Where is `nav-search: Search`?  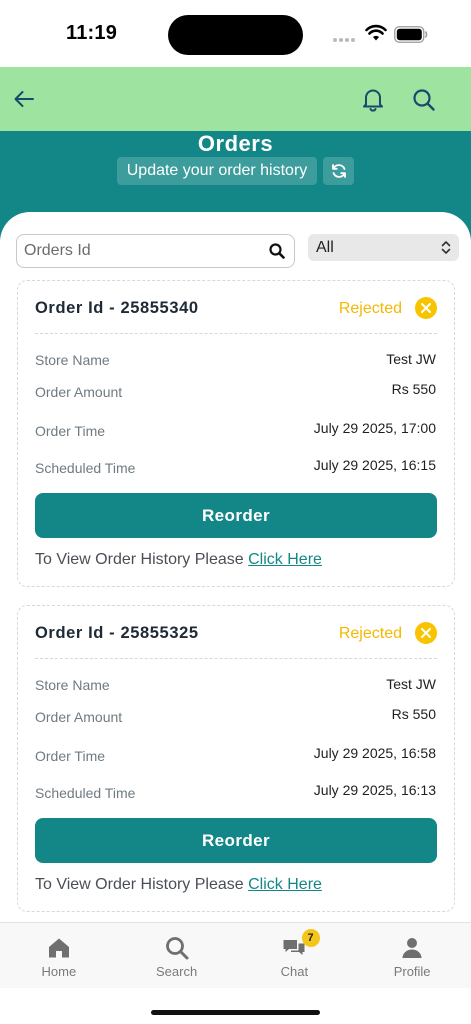
nav-search: Search is located at coordinates (177, 955).